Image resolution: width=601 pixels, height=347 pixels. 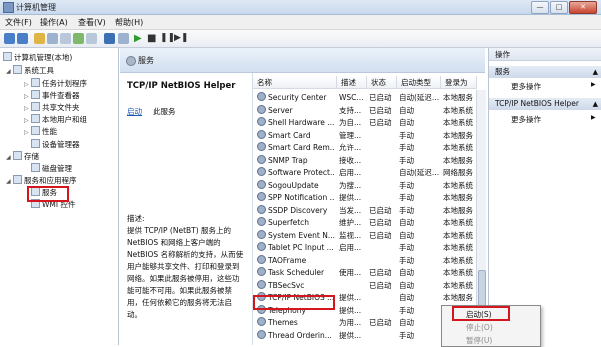 What do you see at coordinates (55, 144) in the screenshot?
I see `tree-device-manager: 设备管理器` at bounding box center [55, 144].